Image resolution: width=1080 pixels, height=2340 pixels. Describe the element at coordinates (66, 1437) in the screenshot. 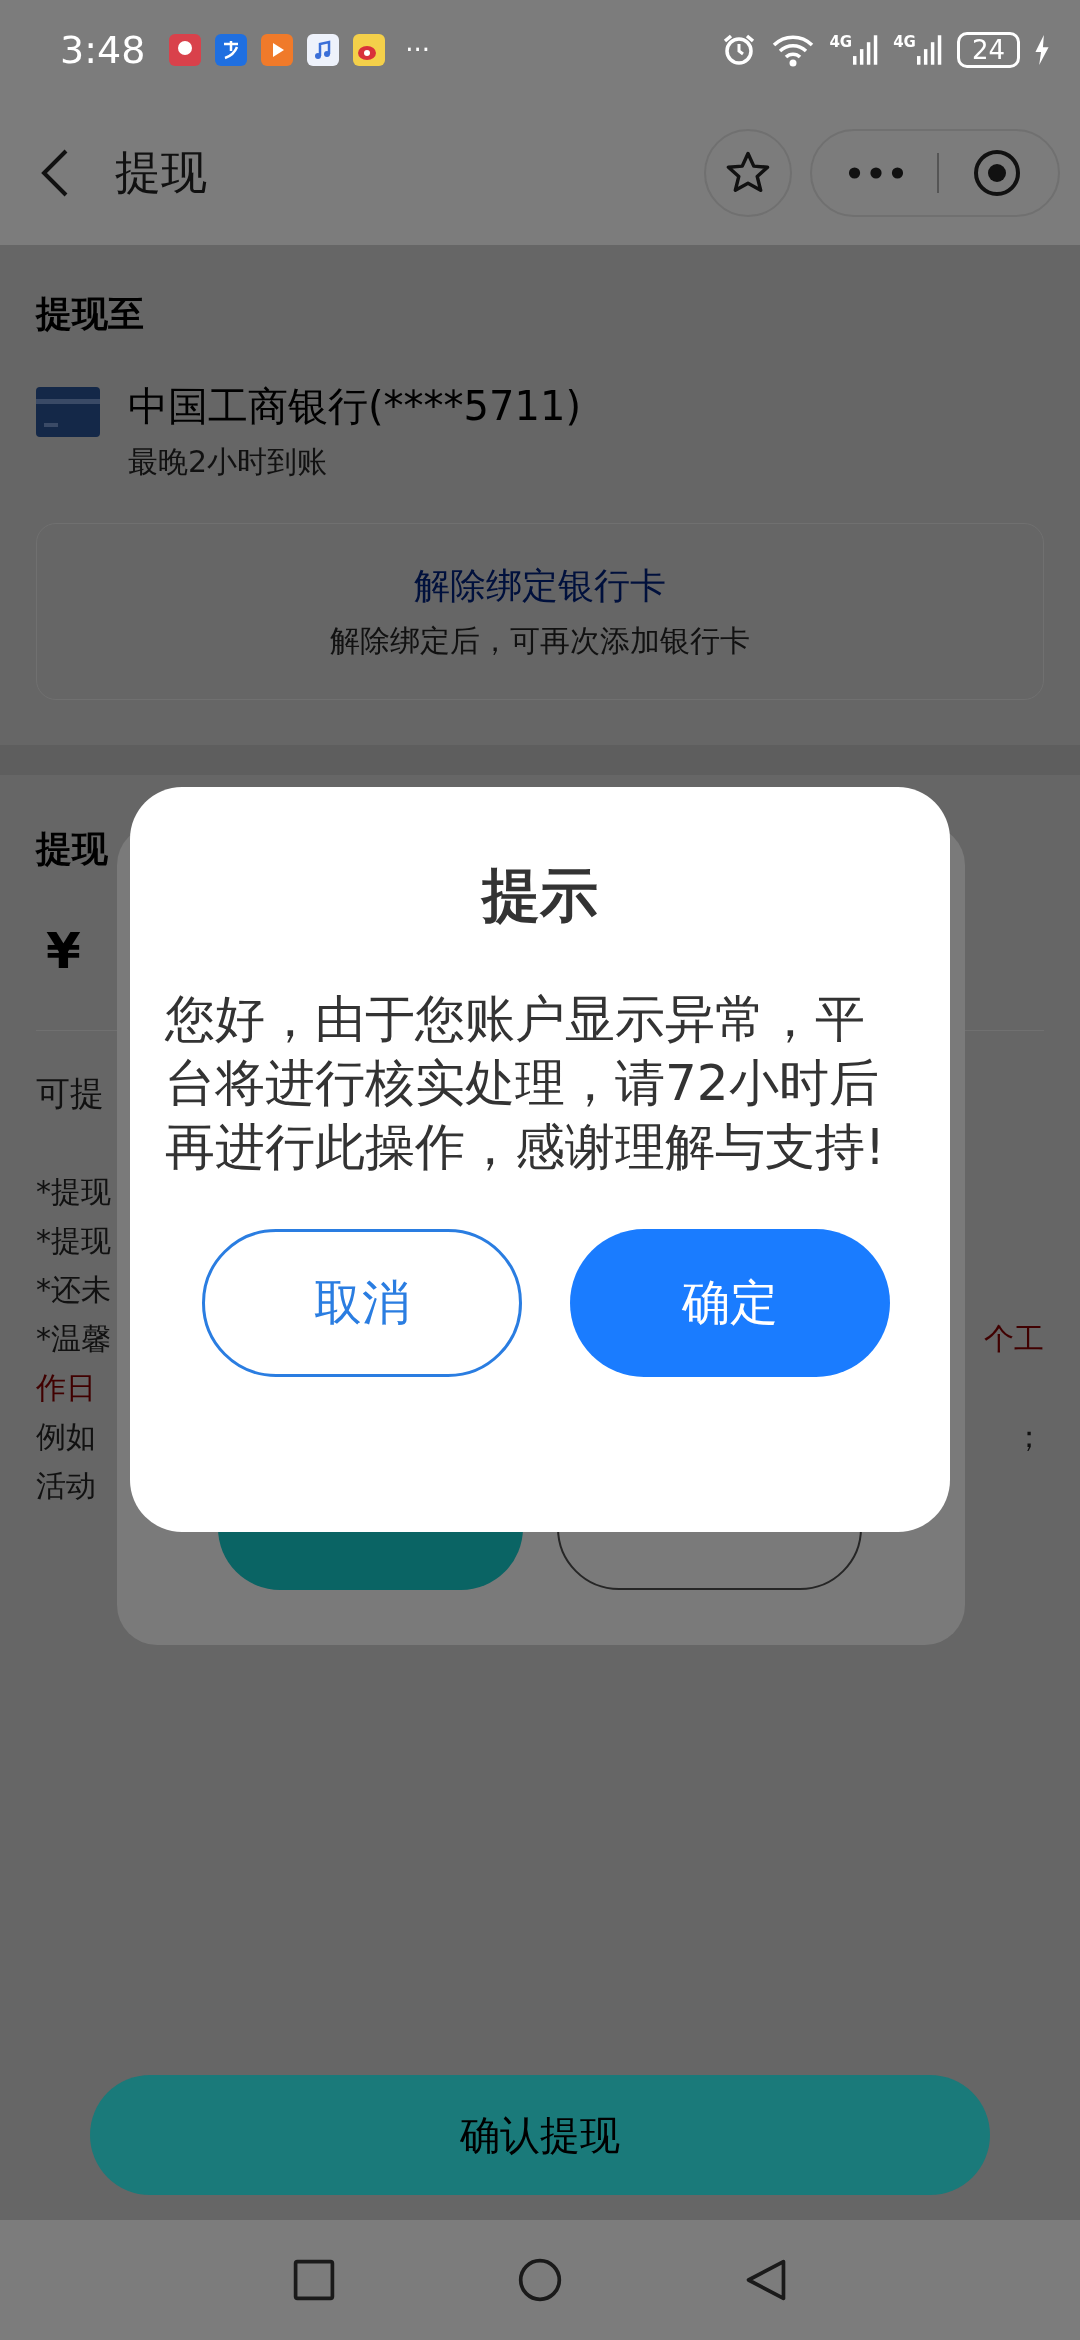

I see `note-text: 例如` at that location.